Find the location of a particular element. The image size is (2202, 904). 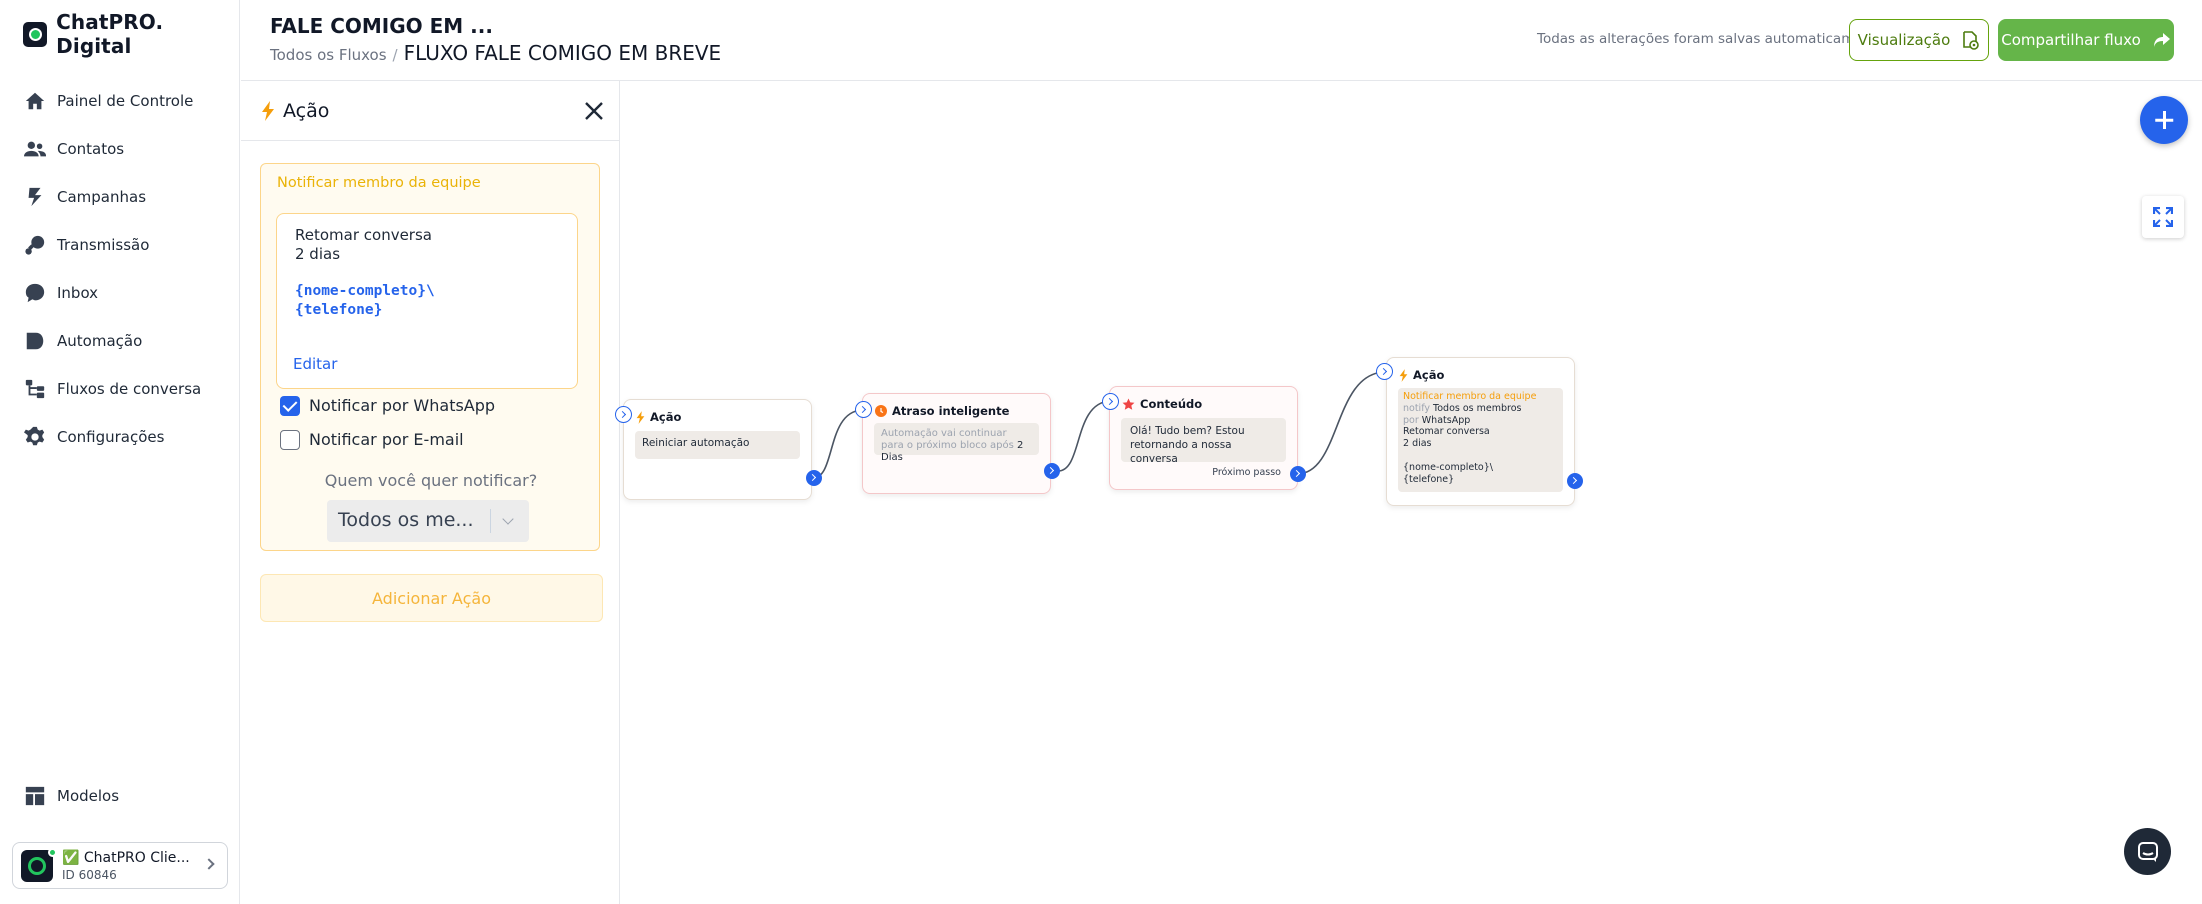

fit-view-button is located at coordinates (2163, 217).